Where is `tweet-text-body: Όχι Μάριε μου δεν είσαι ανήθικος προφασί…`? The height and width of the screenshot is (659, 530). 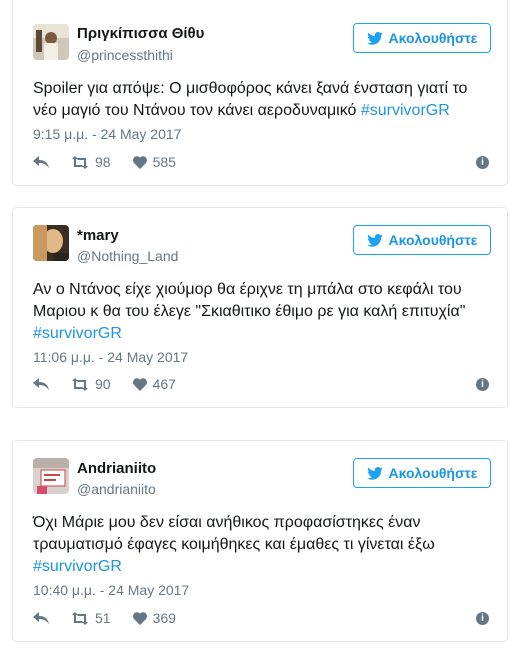 tweet-text-body: Όχι Μάριε μου δεν είσαι ανήθικος προφασί… is located at coordinates (234, 533).